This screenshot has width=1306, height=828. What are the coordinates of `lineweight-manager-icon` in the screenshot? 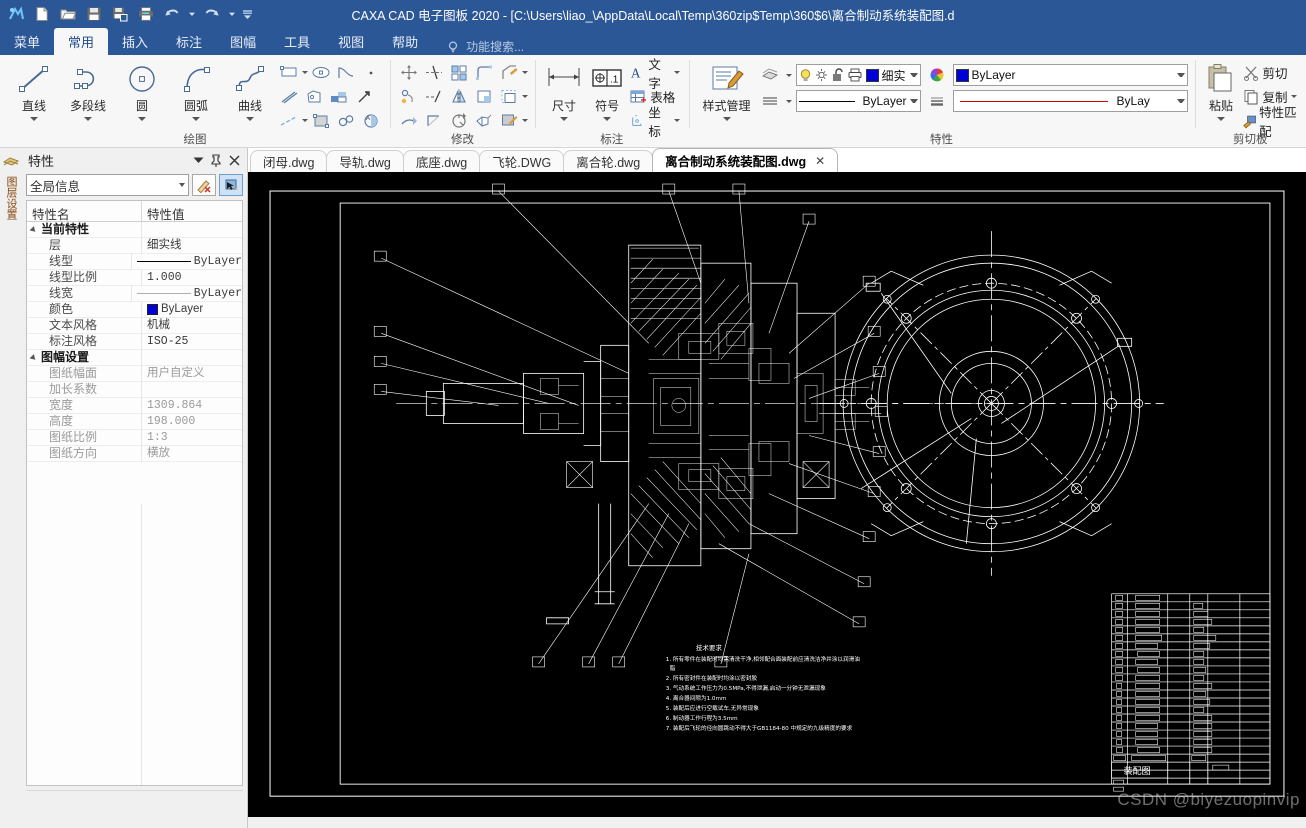 It's located at (937, 101).